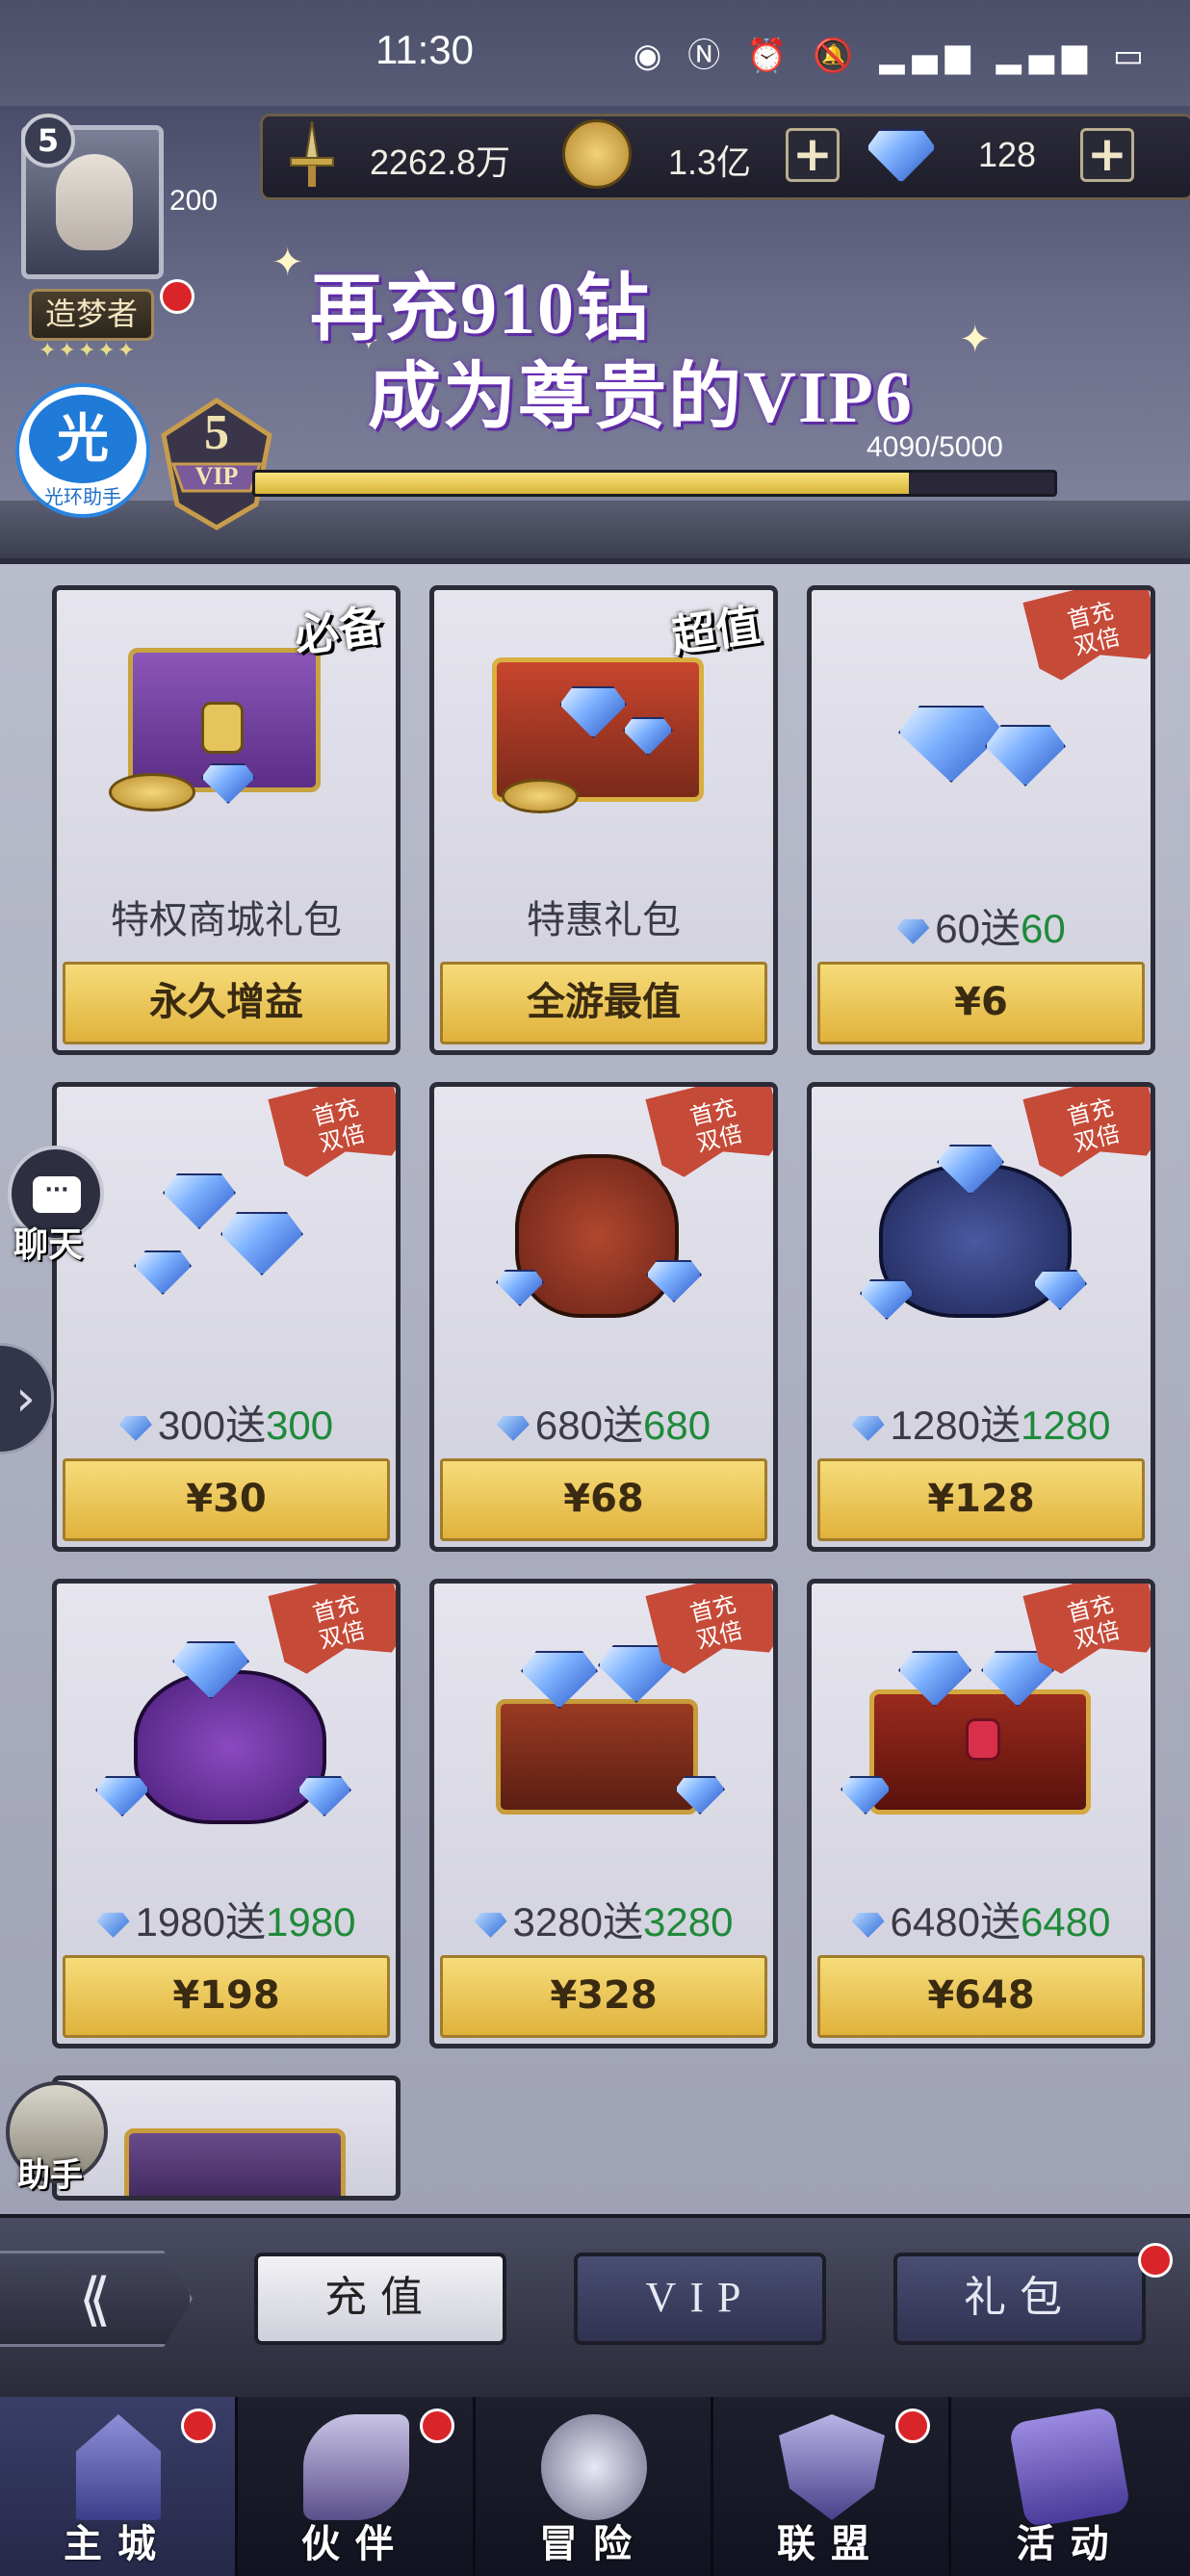  I want to click on buy-button: ¥128, so click(981, 1500).